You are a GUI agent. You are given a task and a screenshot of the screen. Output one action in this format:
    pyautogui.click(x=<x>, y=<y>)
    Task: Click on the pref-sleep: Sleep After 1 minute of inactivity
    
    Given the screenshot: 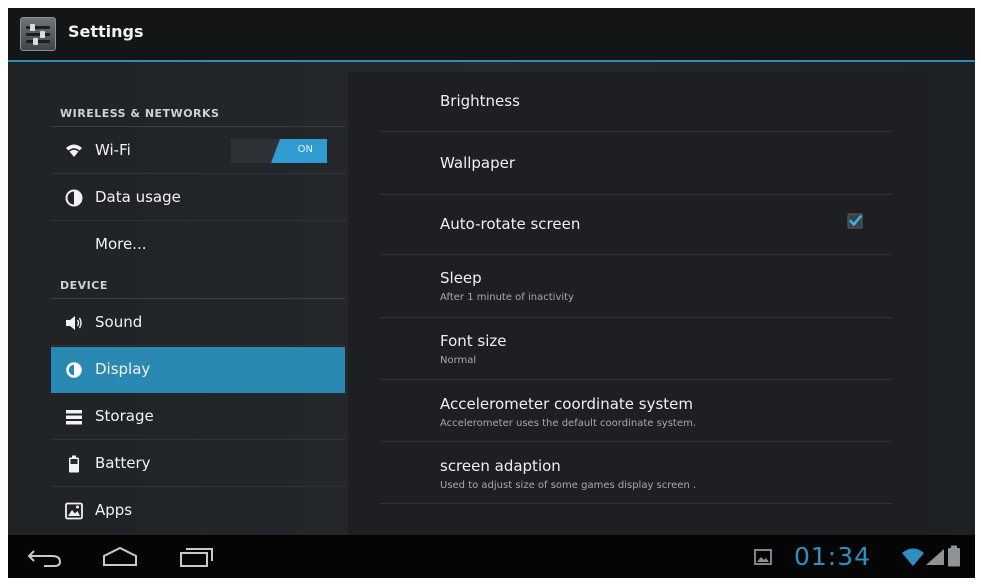 What is the action you would take?
    pyautogui.click(x=636, y=286)
    